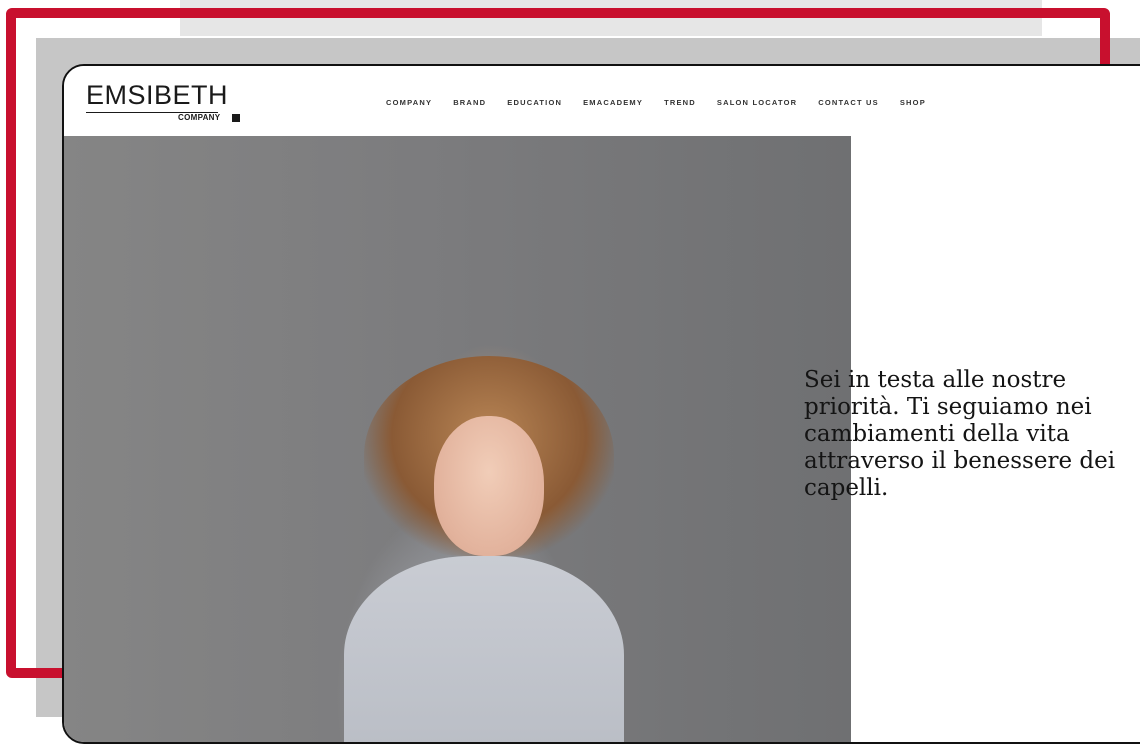 Image resolution: width=1140 pixels, height=744 pixels. What do you see at coordinates (199, 117) in the screenshot?
I see `logo-company-label: COMPANY` at bounding box center [199, 117].